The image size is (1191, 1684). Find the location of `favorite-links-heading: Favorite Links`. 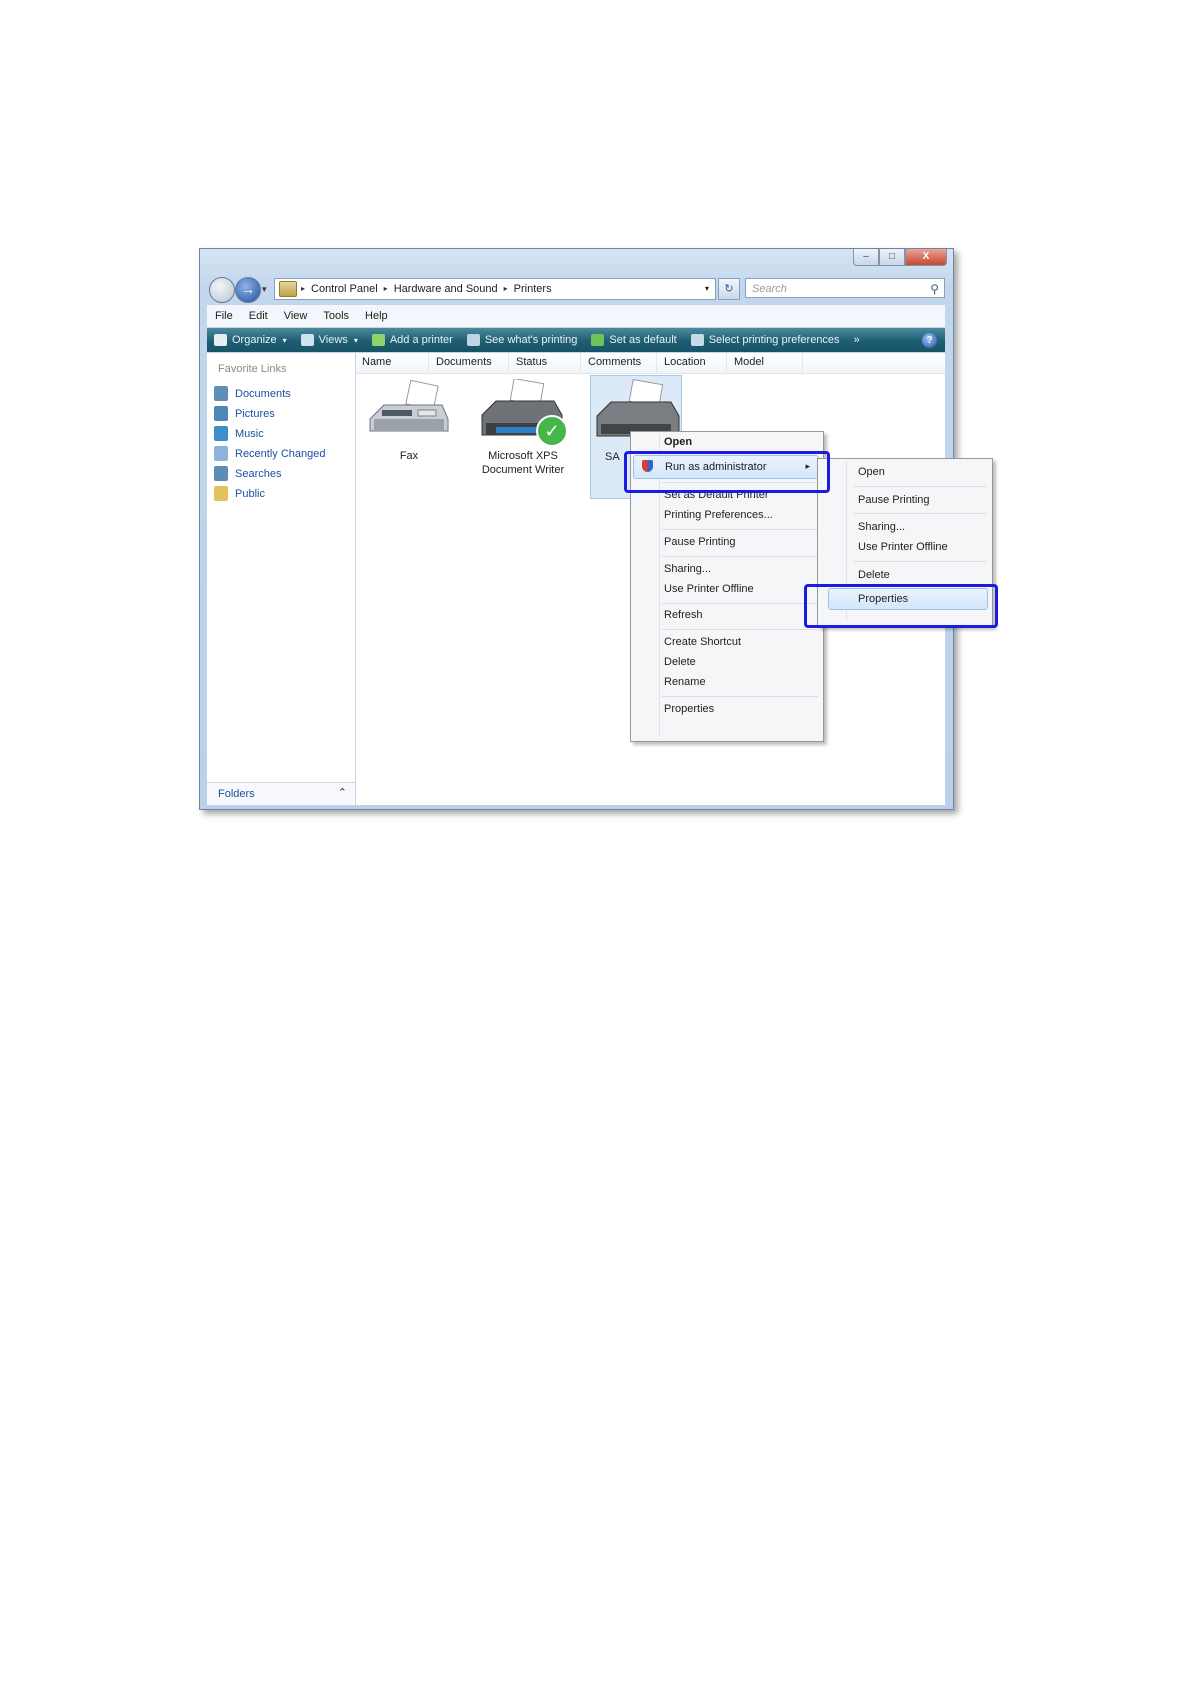

favorite-links-heading: Favorite Links is located at coordinates (252, 369).